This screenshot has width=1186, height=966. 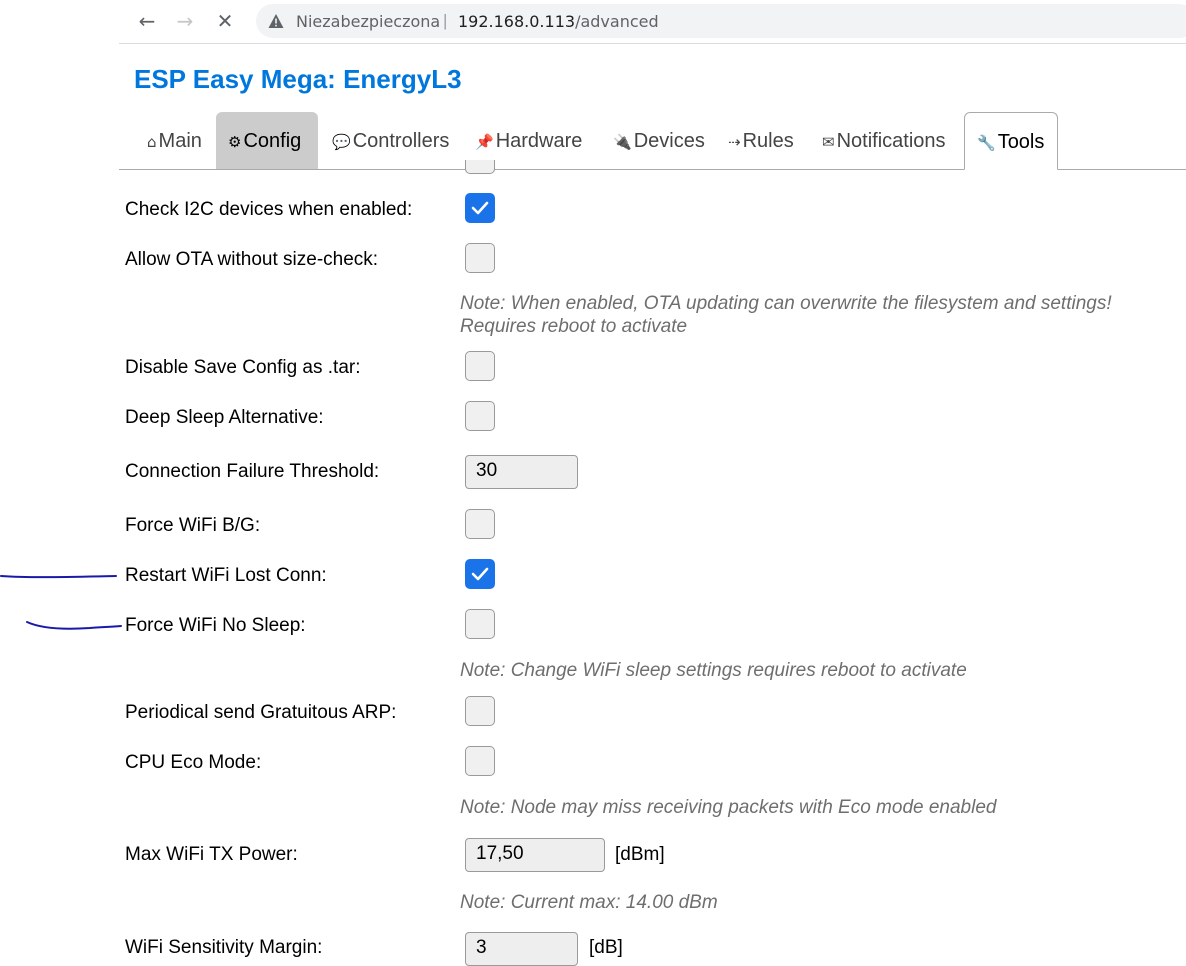 I want to click on tab-config-label: Config, so click(x=272, y=141).